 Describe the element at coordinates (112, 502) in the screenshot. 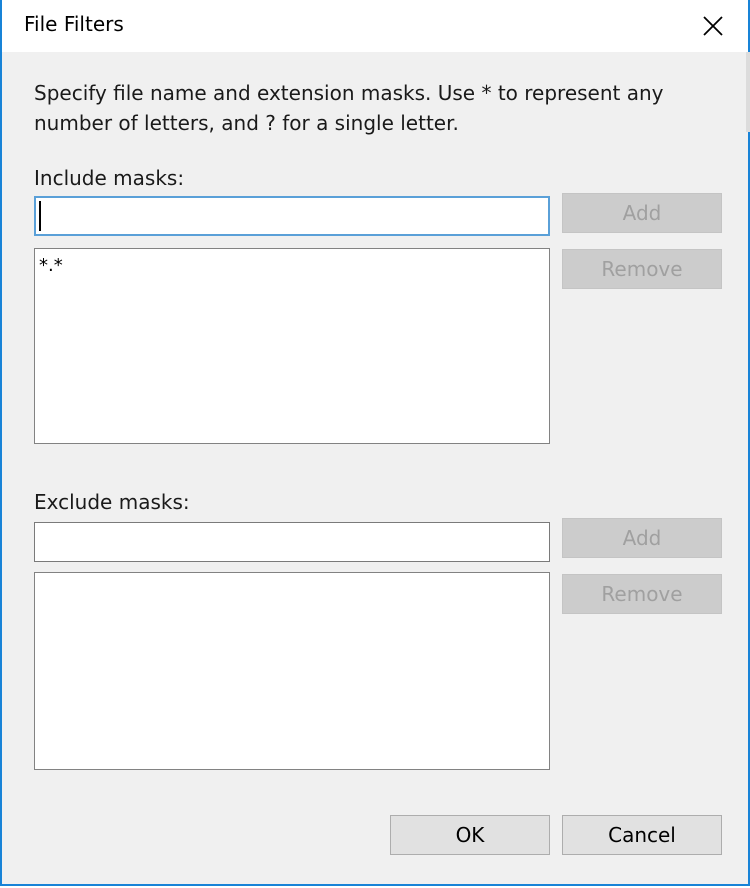

I see `exclude-masks-label: Exclude masks:` at that location.